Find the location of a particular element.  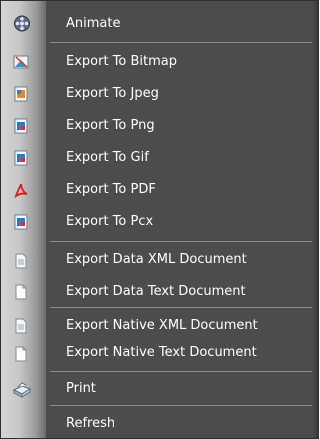

menu-item-animate: Animate is located at coordinates (156, 23).